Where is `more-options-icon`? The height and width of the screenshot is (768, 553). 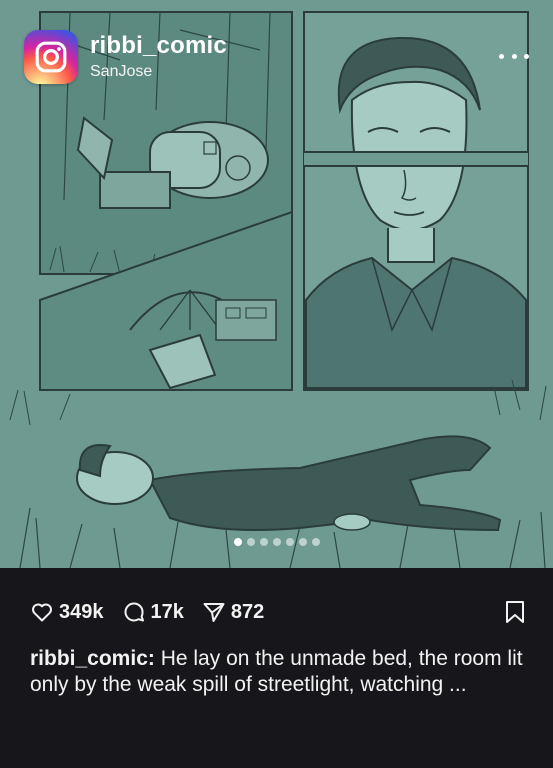
more-options-icon is located at coordinates (514, 56).